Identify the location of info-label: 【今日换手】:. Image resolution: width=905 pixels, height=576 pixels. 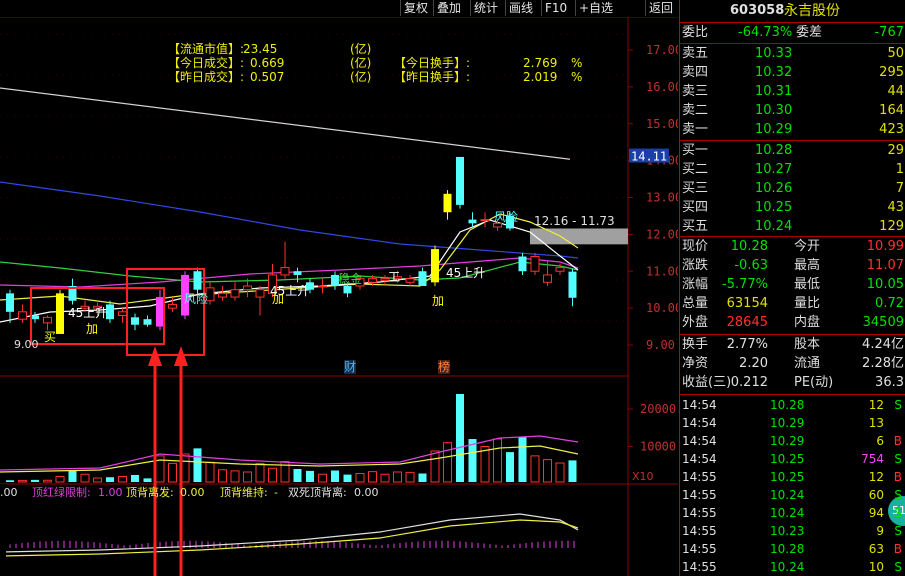
(432, 63).